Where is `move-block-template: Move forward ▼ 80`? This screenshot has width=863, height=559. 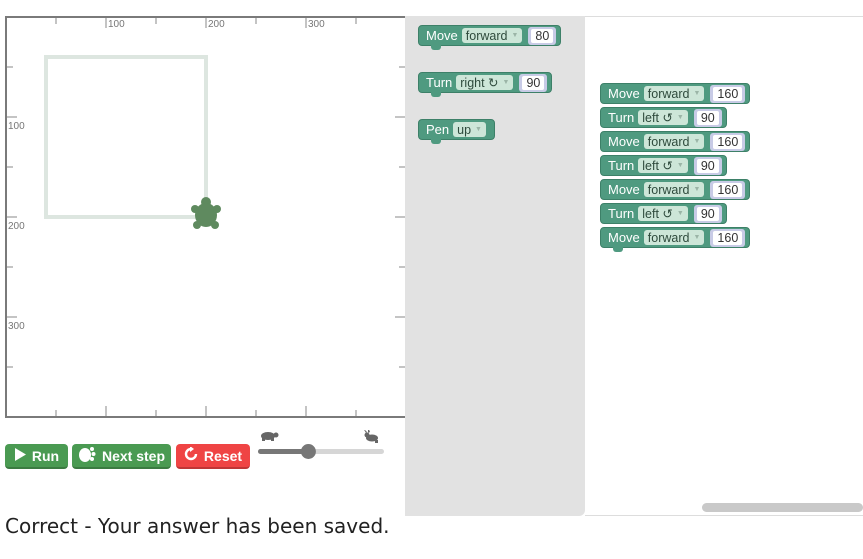 move-block-template: Move forward ▼ 80 is located at coordinates (490, 37).